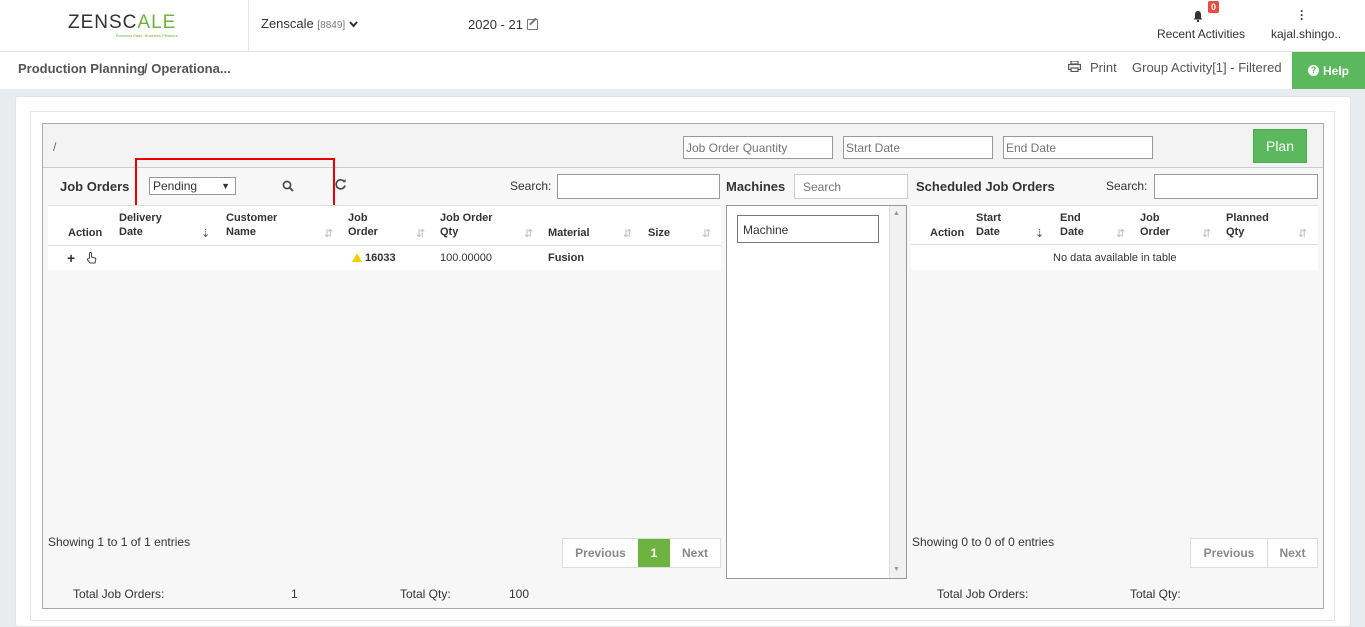 The width and height of the screenshot is (1365, 627). Describe the element at coordinates (294, 594) in the screenshot. I see `total-job-orders-value: 1` at that location.